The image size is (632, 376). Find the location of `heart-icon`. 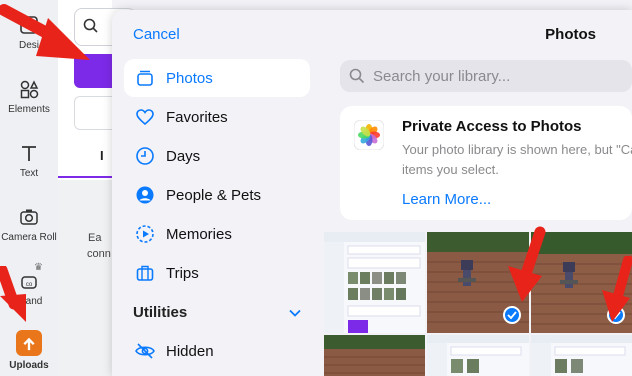

heart-icon is located at coordinates (145, 117).